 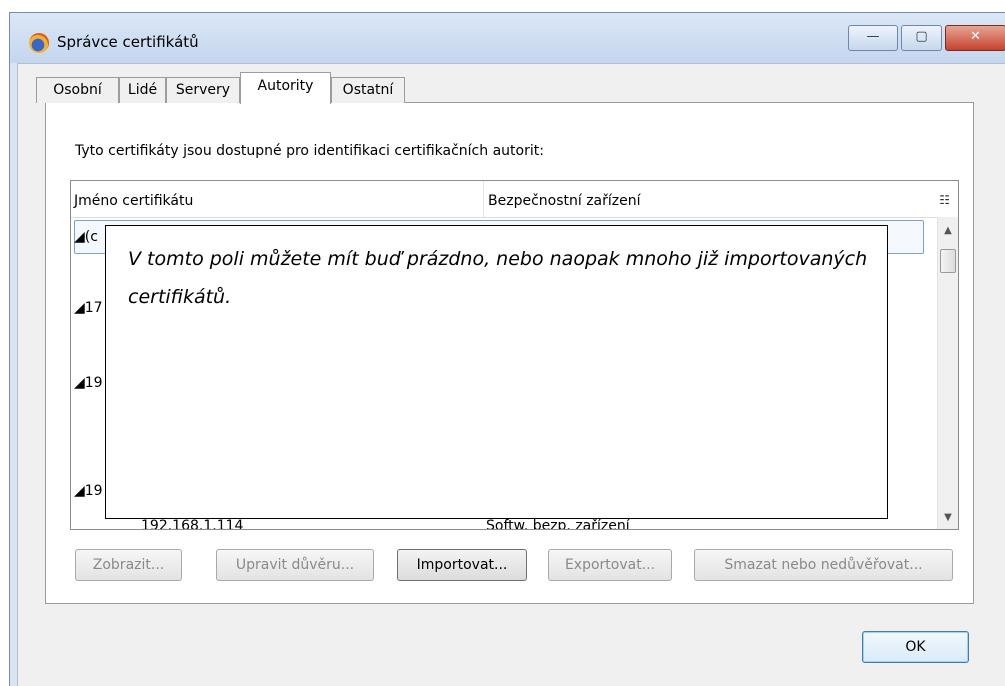 What do you see at coordinates (915, 647) in the screenshot?
I see `ok-button: OK` at bounding box center [915, 647].